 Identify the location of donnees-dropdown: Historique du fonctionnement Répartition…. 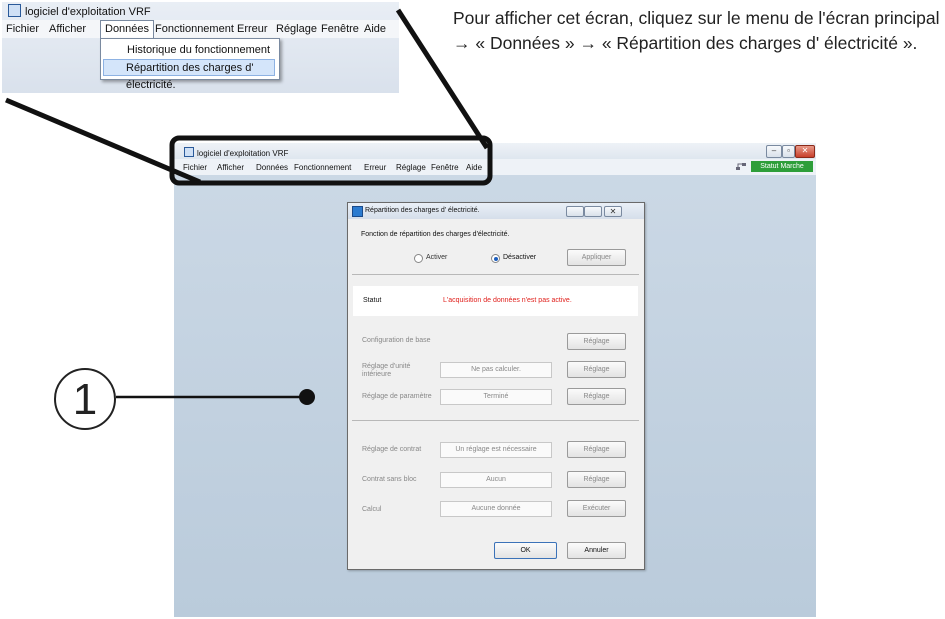
(190, 64).